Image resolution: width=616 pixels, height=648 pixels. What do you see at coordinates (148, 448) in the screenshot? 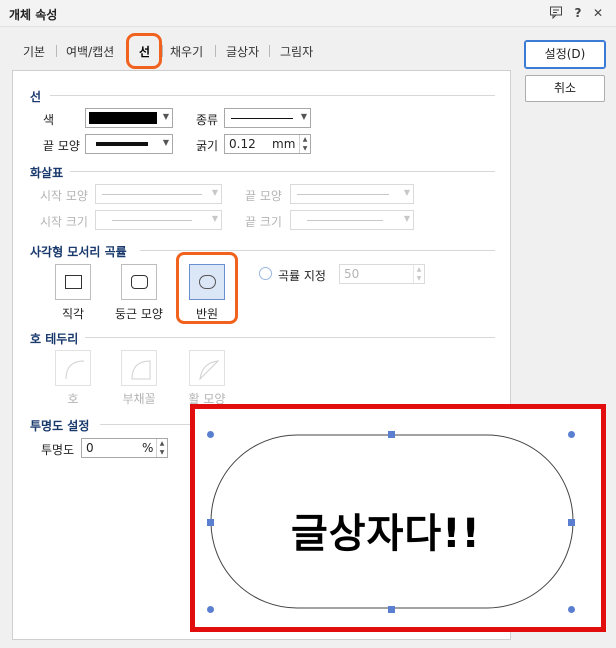
I see `opacity-unit: %` at bounding box center [148, 448].